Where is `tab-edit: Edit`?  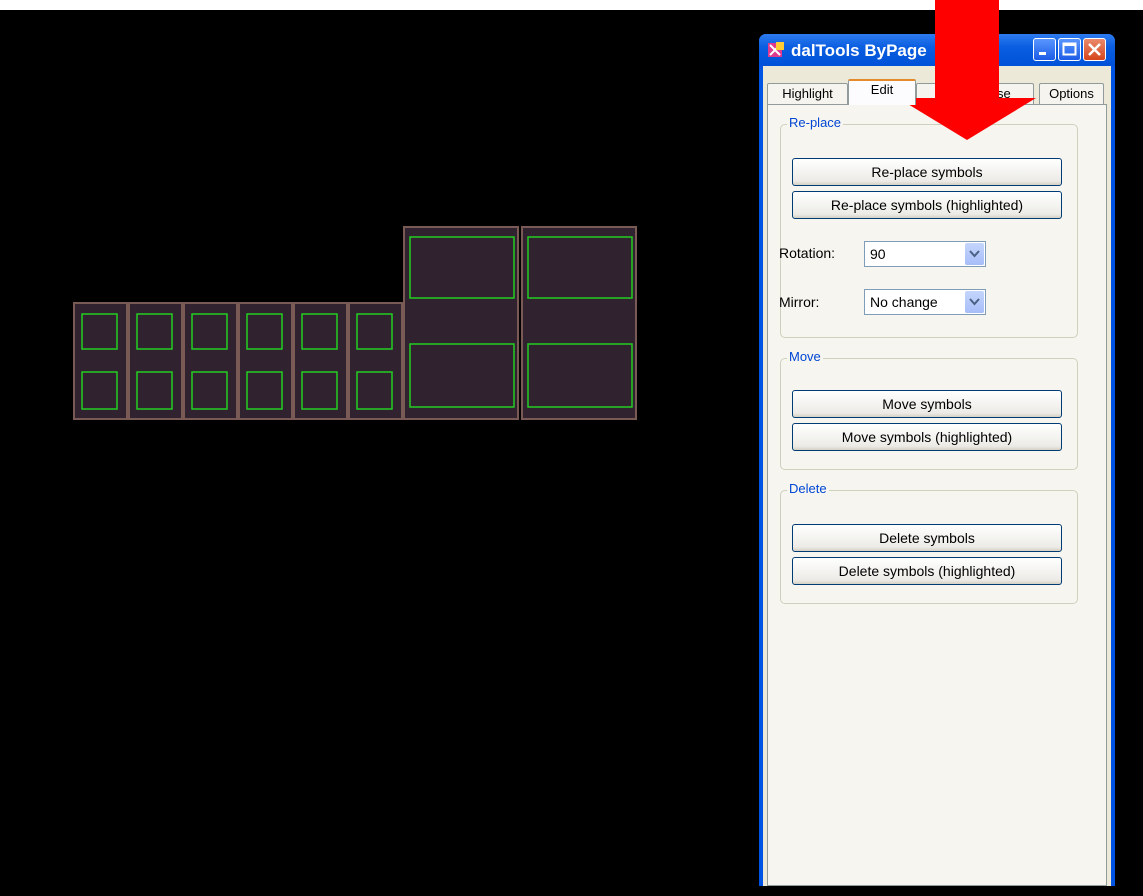 tab-edit: Edit is located at coordinates (882, 92).